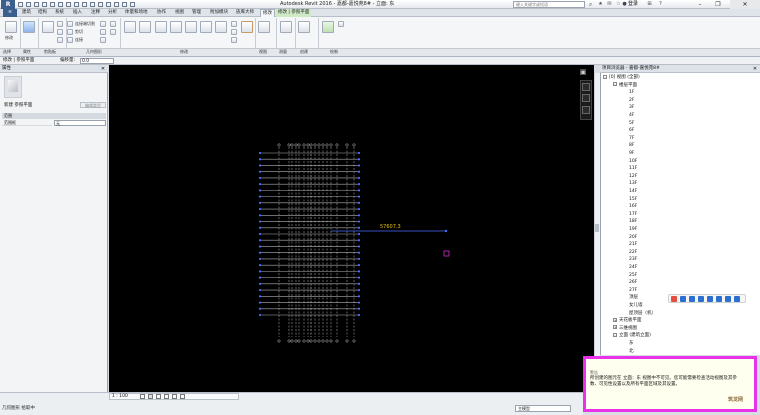  What do you see at coordinates (7, 52) in the screenshot?
I see `panel-select-label: 选择` at bounding box center [7, 52].